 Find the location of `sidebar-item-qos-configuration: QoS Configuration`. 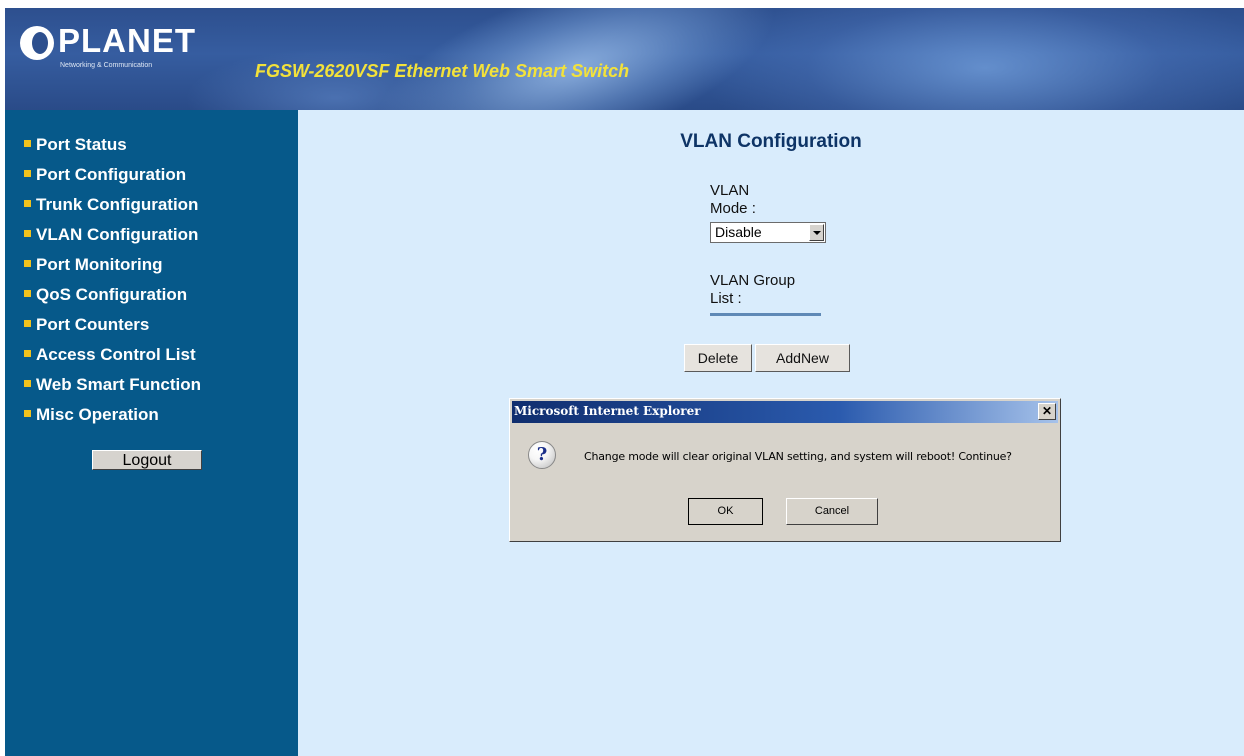

sidebar-item-qos-configuration: QoS Configuration is located at coordinates (112, 295).